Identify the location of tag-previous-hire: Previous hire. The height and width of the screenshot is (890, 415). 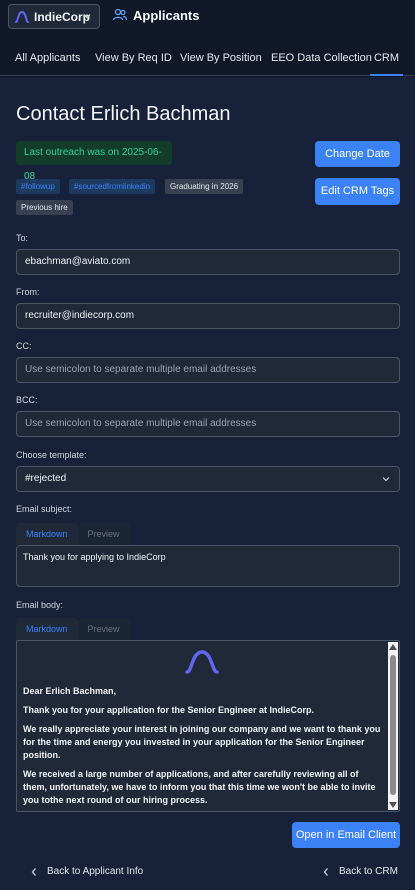
(44, 207).